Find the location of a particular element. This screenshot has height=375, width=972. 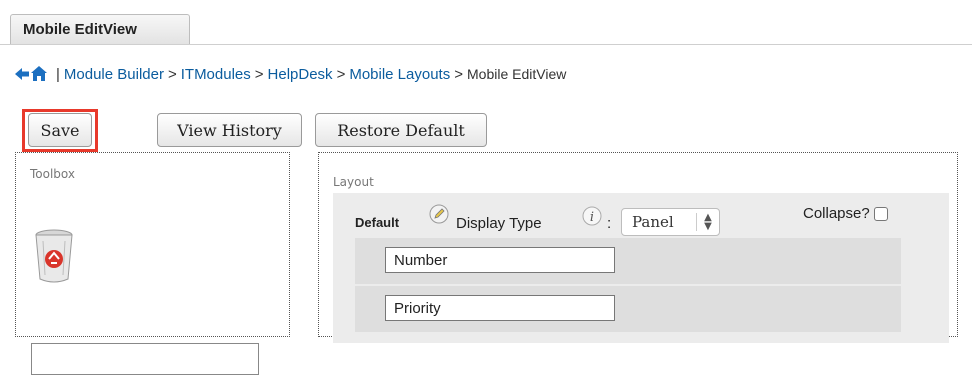

svg-text: i is located at coordinates (592, 217).